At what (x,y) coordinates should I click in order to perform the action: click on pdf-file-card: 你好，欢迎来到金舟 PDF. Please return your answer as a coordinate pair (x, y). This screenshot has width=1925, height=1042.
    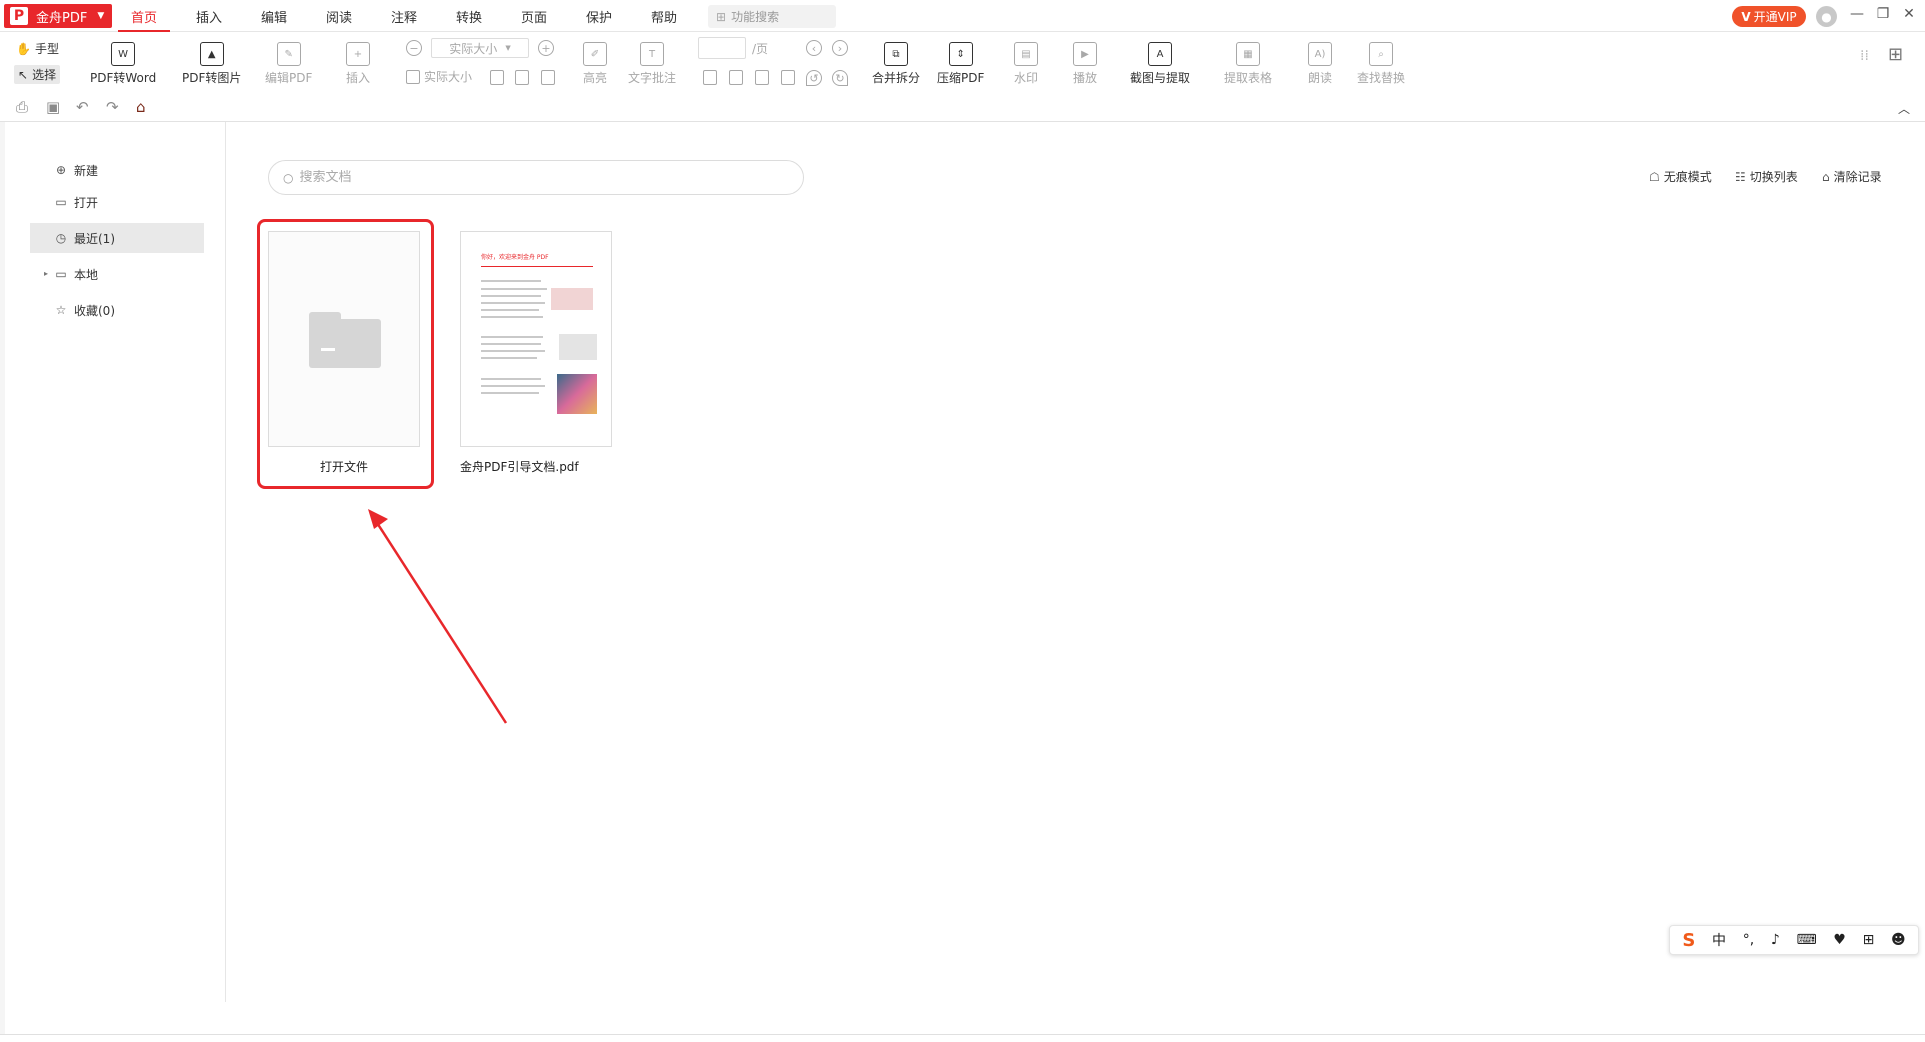
    Looking at the image, I should click on (536, 339).